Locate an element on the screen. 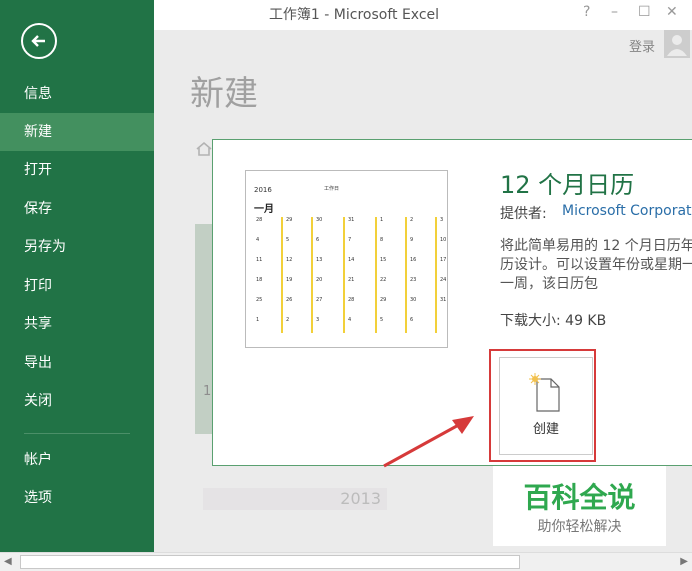 The image size is (692, 571). provider-value: Microsoft Corporati is located at coordinates (627, 211).